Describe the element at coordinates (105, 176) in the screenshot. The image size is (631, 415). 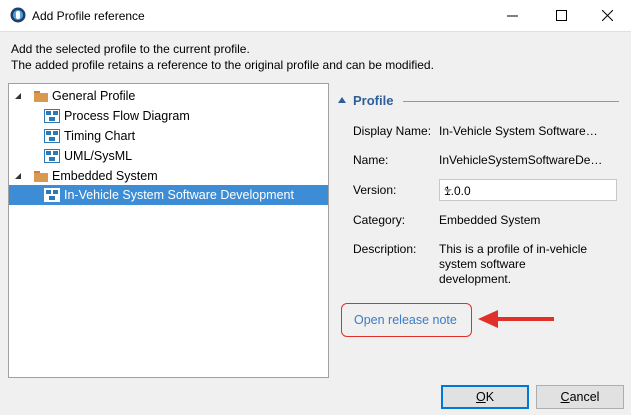
I see `tree-item-label: Embedded System` at that location.